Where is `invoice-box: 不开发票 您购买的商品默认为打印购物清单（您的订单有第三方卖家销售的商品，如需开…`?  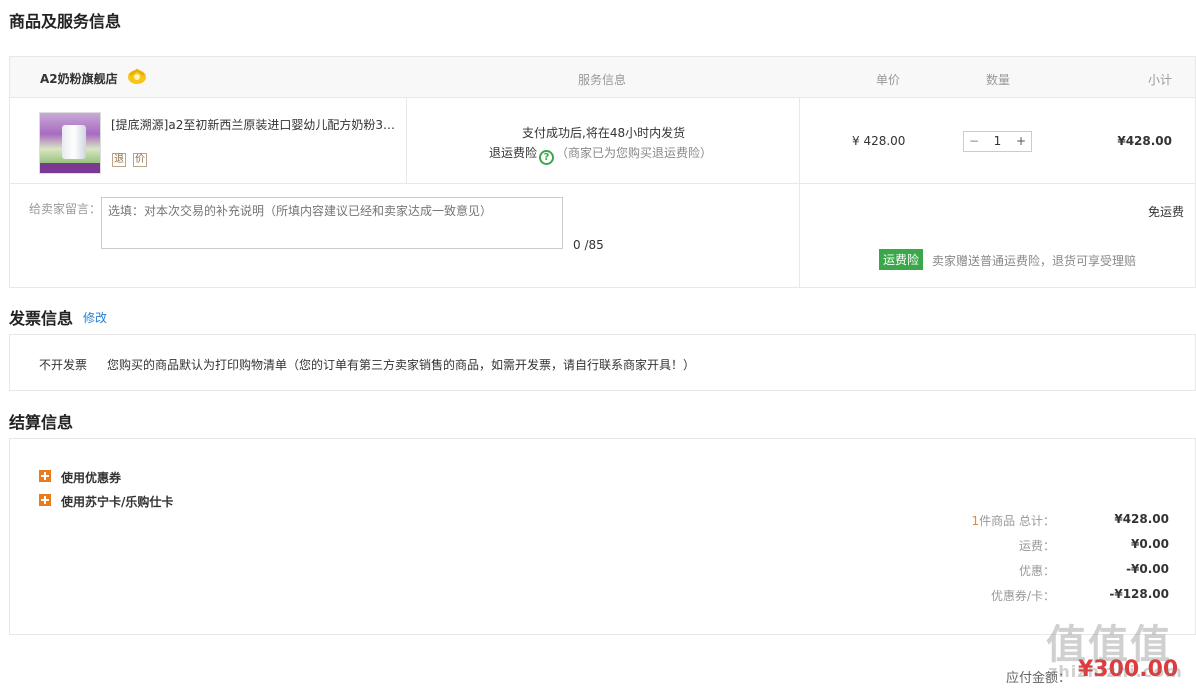 invoice-box: 不开发票 您购买的商品默认为打印购物清单（您的订单有第三方卖家销售的商品，如需开… is located at coordinates (602, 362).